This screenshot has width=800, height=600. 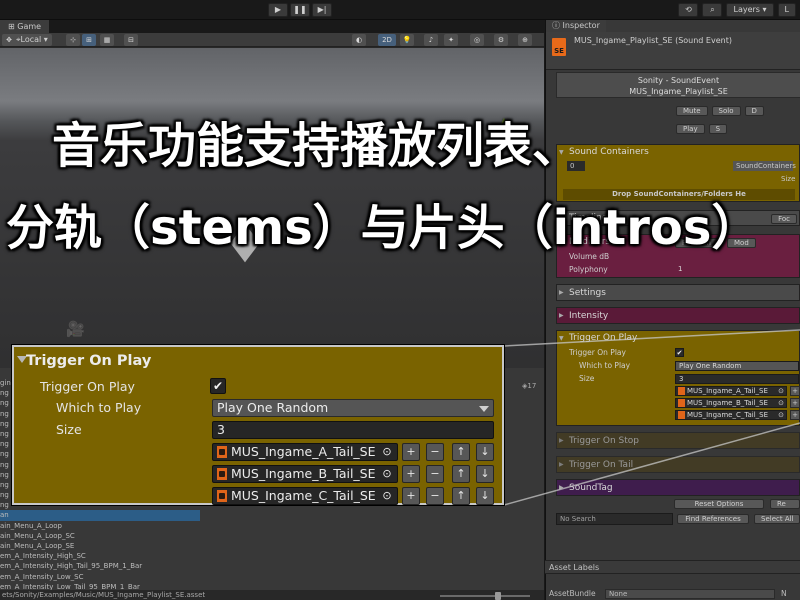 What do you see at coordinates (131, 40) in the screenshot?
I see `snap-increment-icon: ⊟` at bounding box center [131, 40].